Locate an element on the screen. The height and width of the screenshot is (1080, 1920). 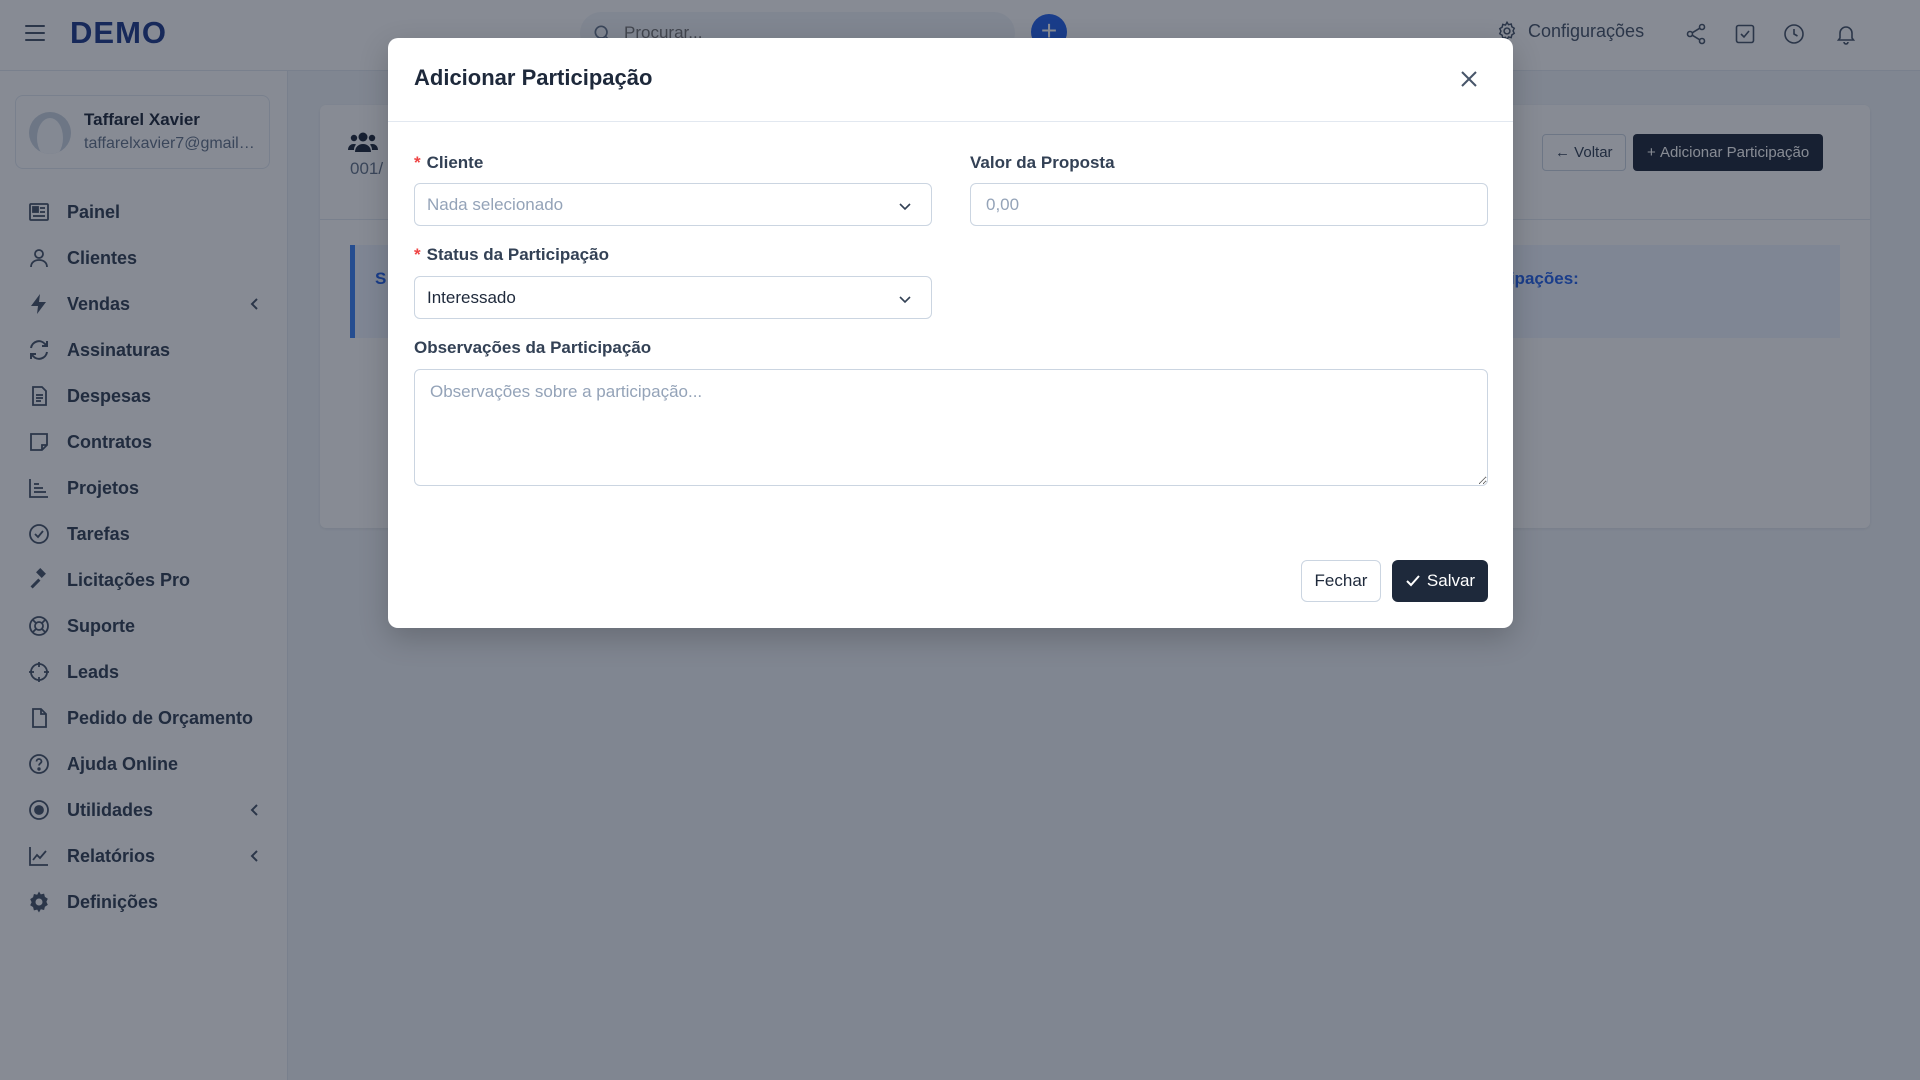
cliente-select-value: Nada selecionado is located at coordinates (495, 204).